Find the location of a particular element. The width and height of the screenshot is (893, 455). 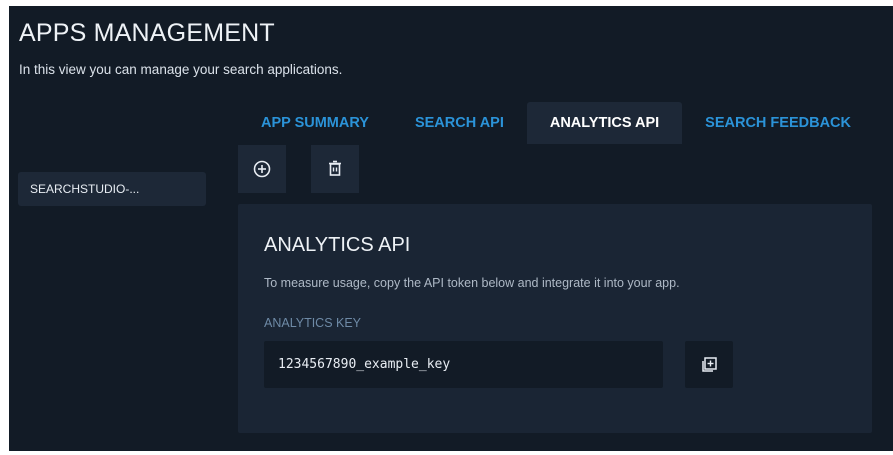

delete-app-button is located at coordinates (335, 169).